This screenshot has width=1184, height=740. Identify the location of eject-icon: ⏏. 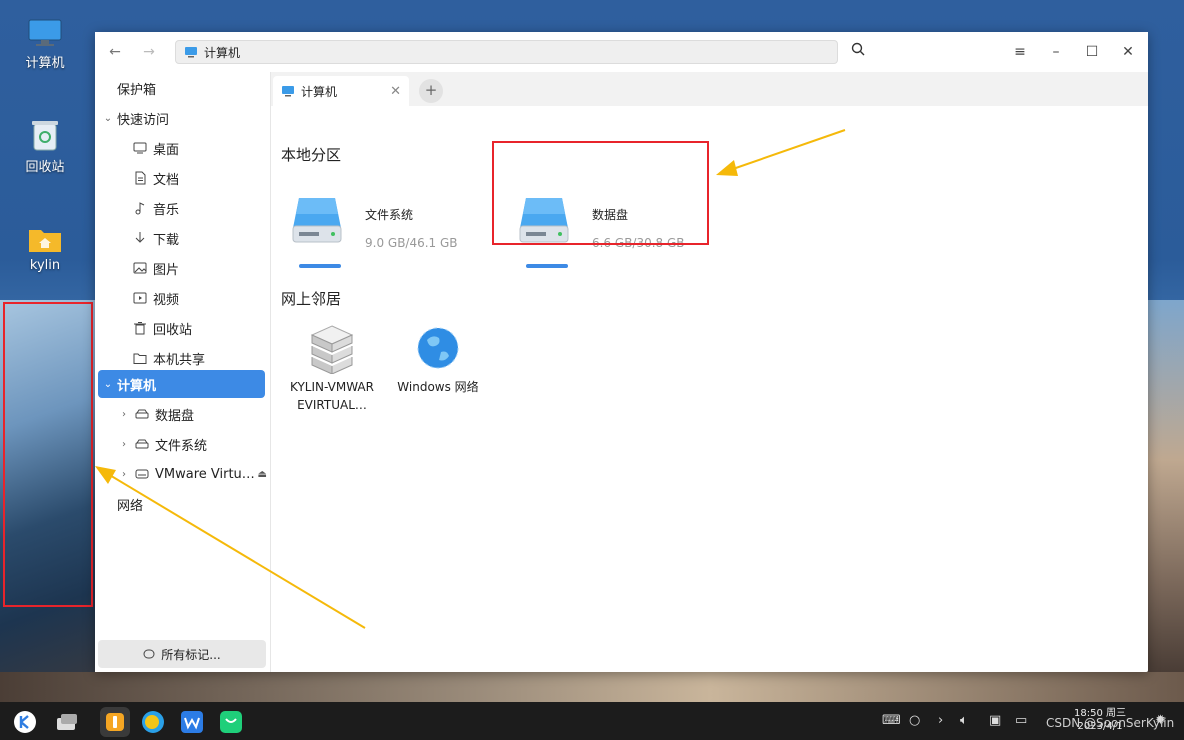
(262, 474).